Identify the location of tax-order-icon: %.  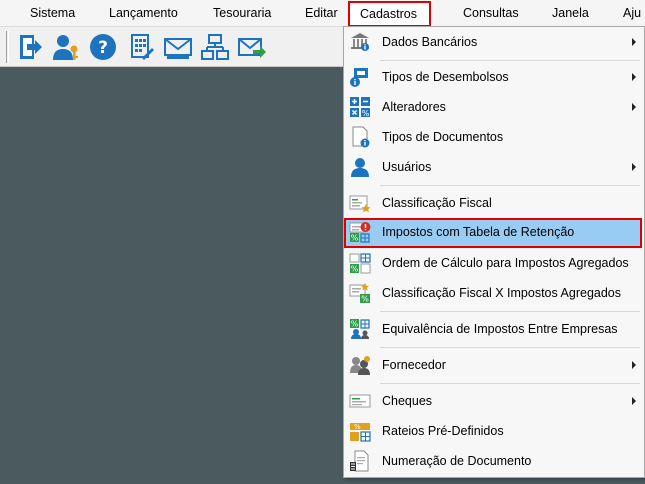
(360, 263).